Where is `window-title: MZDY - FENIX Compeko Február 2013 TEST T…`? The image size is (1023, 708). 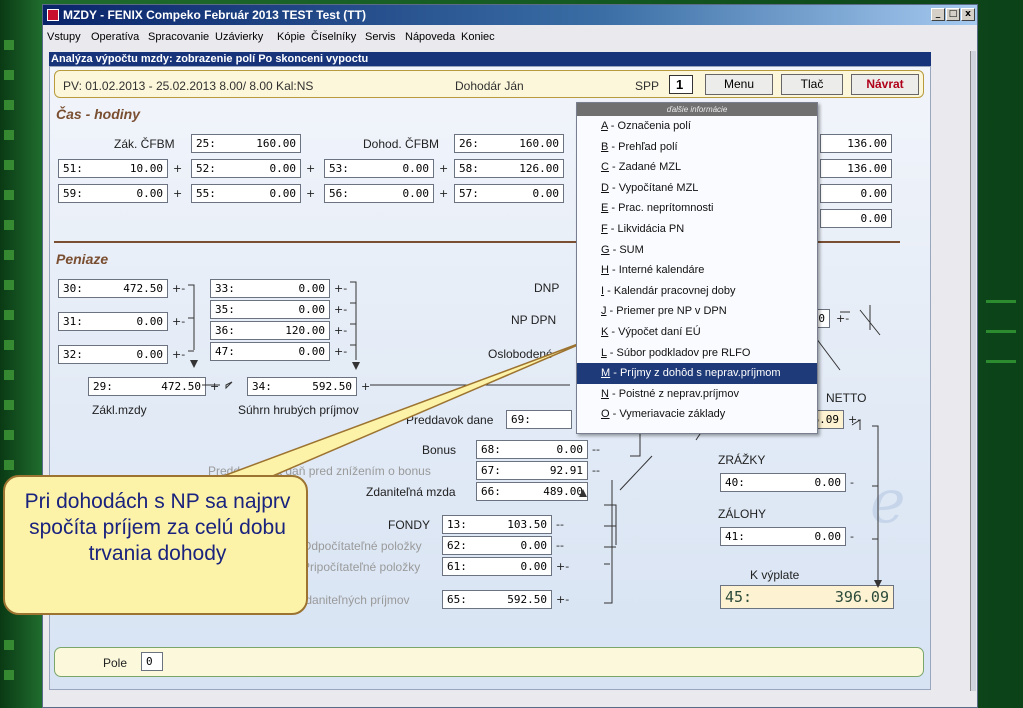 window-title: MZDY - FENIX Compeko Február 2013 TEST T… is located at coordinates (214, 15).